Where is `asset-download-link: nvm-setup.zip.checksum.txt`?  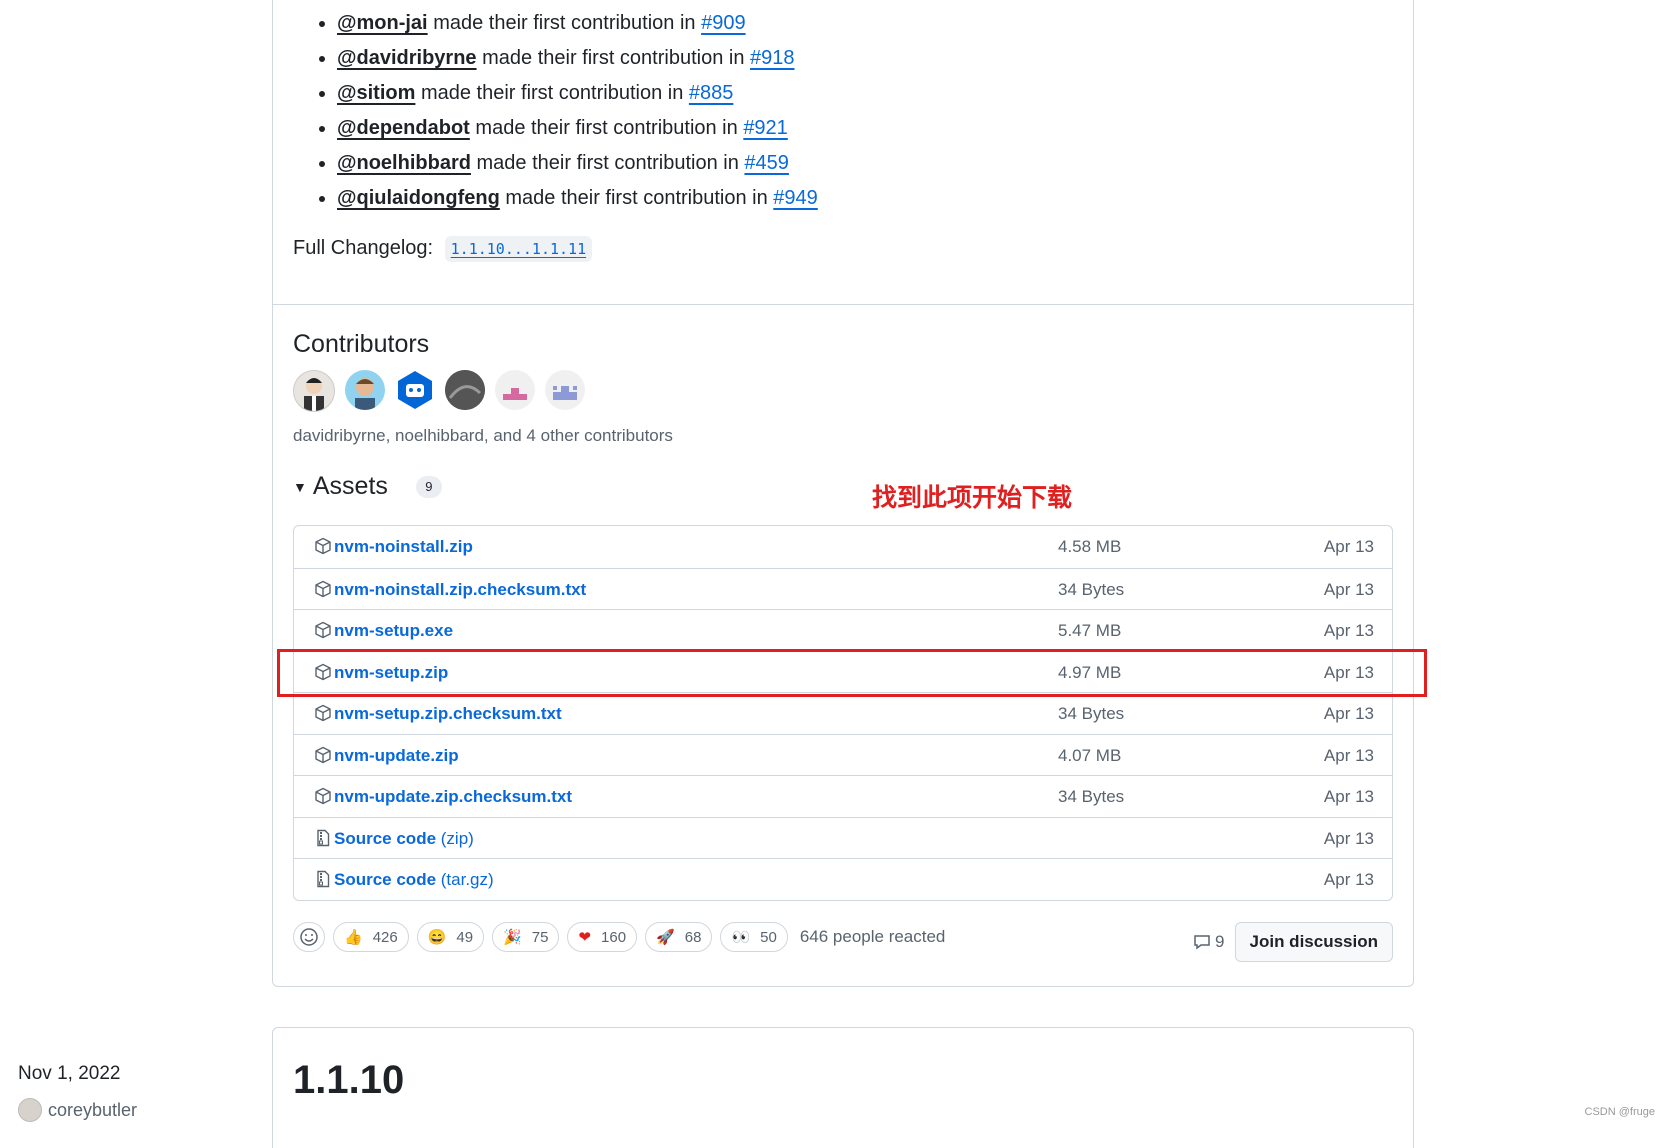
asset-download-link: nvm-setup.zip.checksum.txt is located at coordinates (448, 714).